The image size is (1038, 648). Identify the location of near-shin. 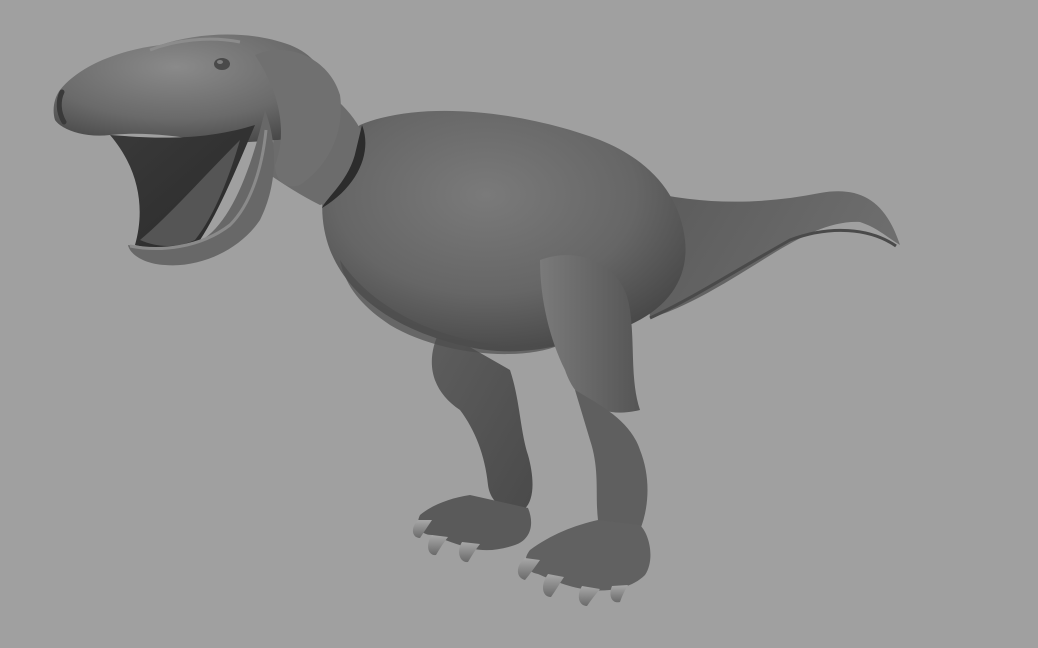
(611, 464).